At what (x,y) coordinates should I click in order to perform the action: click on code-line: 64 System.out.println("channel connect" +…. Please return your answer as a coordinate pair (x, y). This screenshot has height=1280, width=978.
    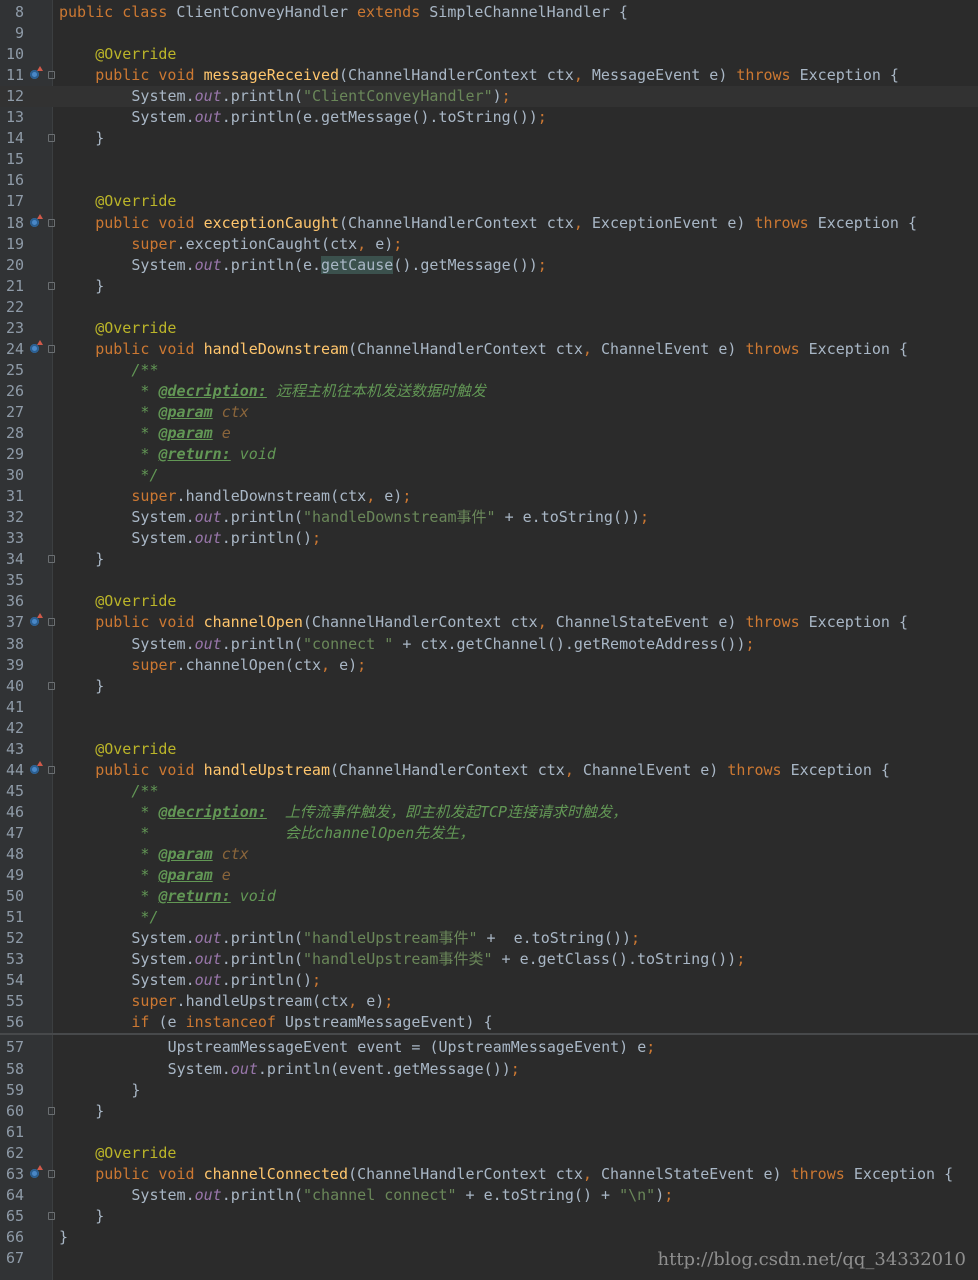
    Looking at the image, I should click on (489, 1195).